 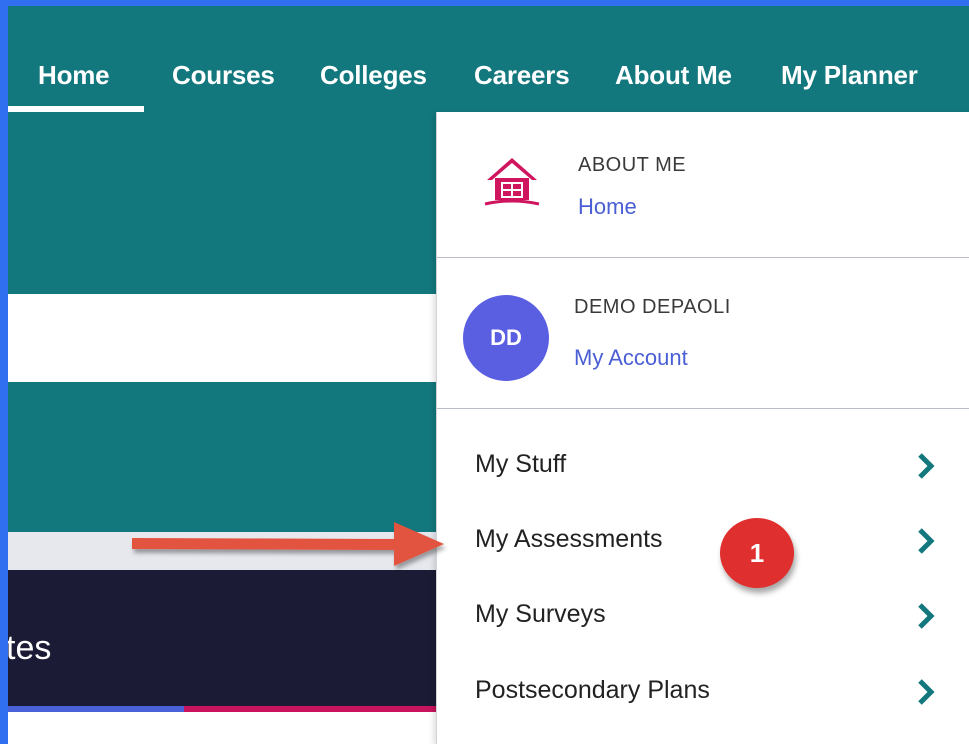 What do you see at coordinates (506, 338) in the screenshot?
I see `avatar: DD` at bounding box center [506, 338].